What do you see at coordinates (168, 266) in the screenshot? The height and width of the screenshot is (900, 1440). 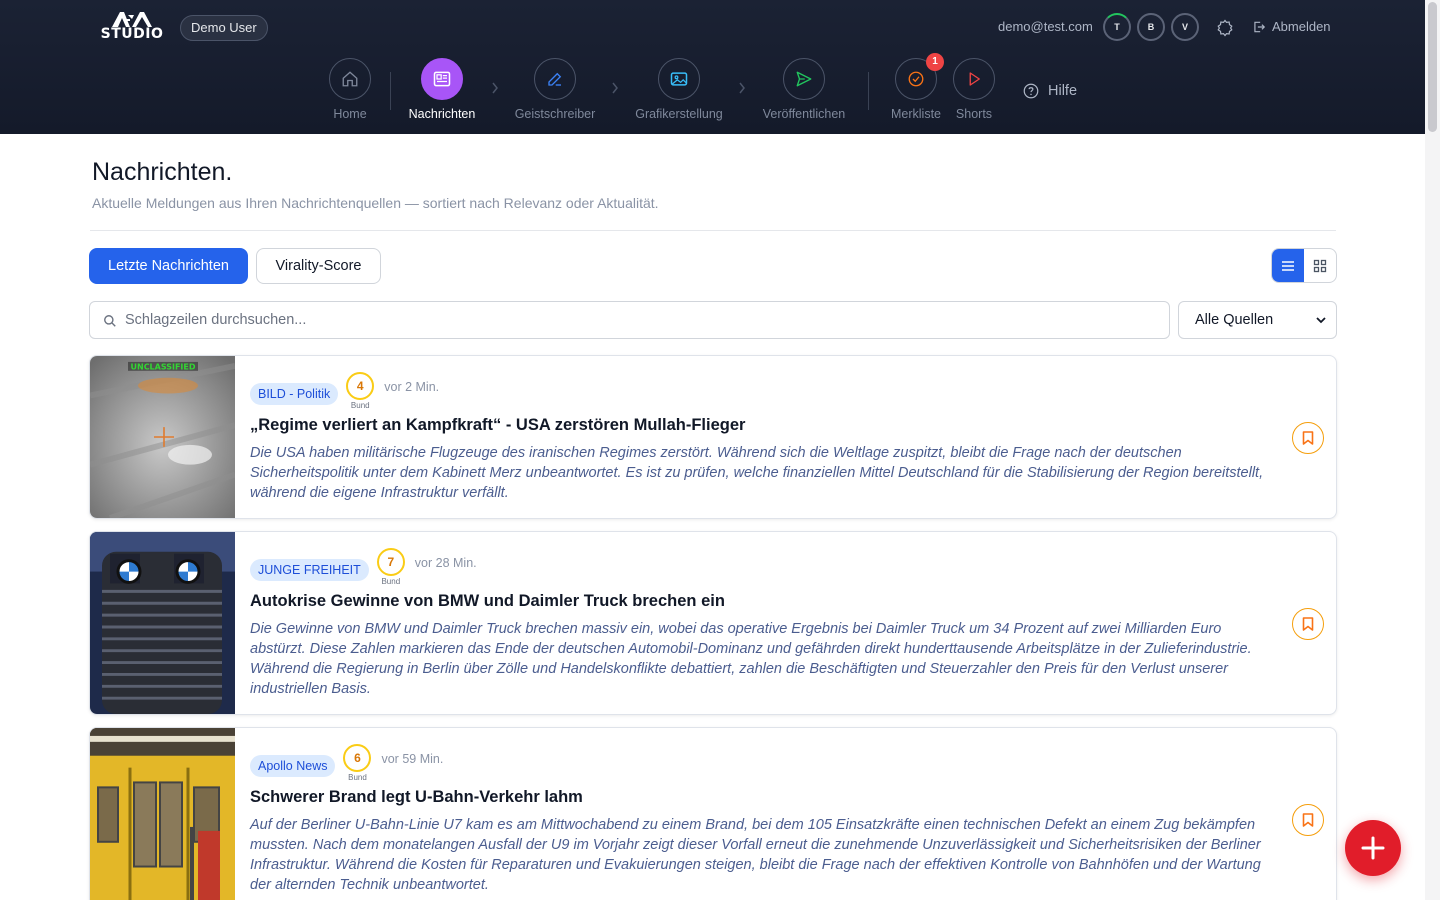 I see `tab-latest-news: Letzte Nachrichten` at bounding box center [168, 266].